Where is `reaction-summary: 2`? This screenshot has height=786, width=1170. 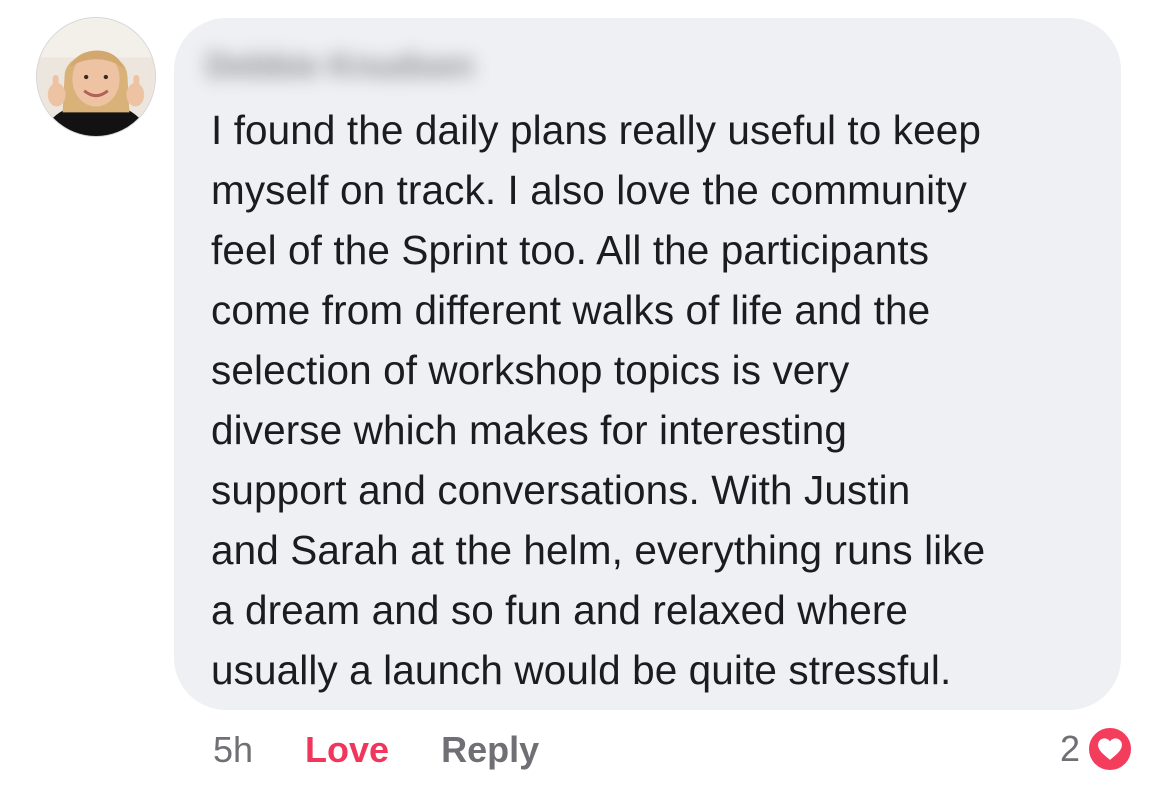
reaction-summary: 2 is located at coordinates (1097, 749).